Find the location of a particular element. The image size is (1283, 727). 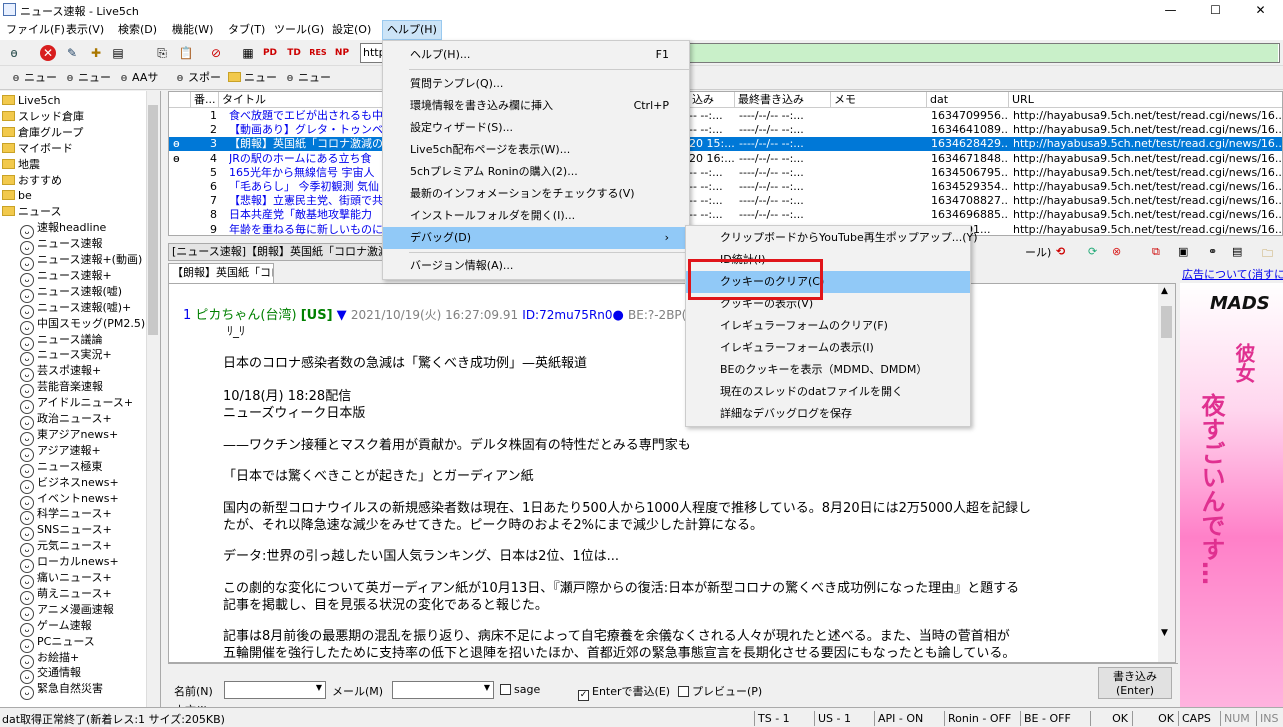

tree-board: ᴗ 緊急自然災害 is located at coordinates (61, 691).